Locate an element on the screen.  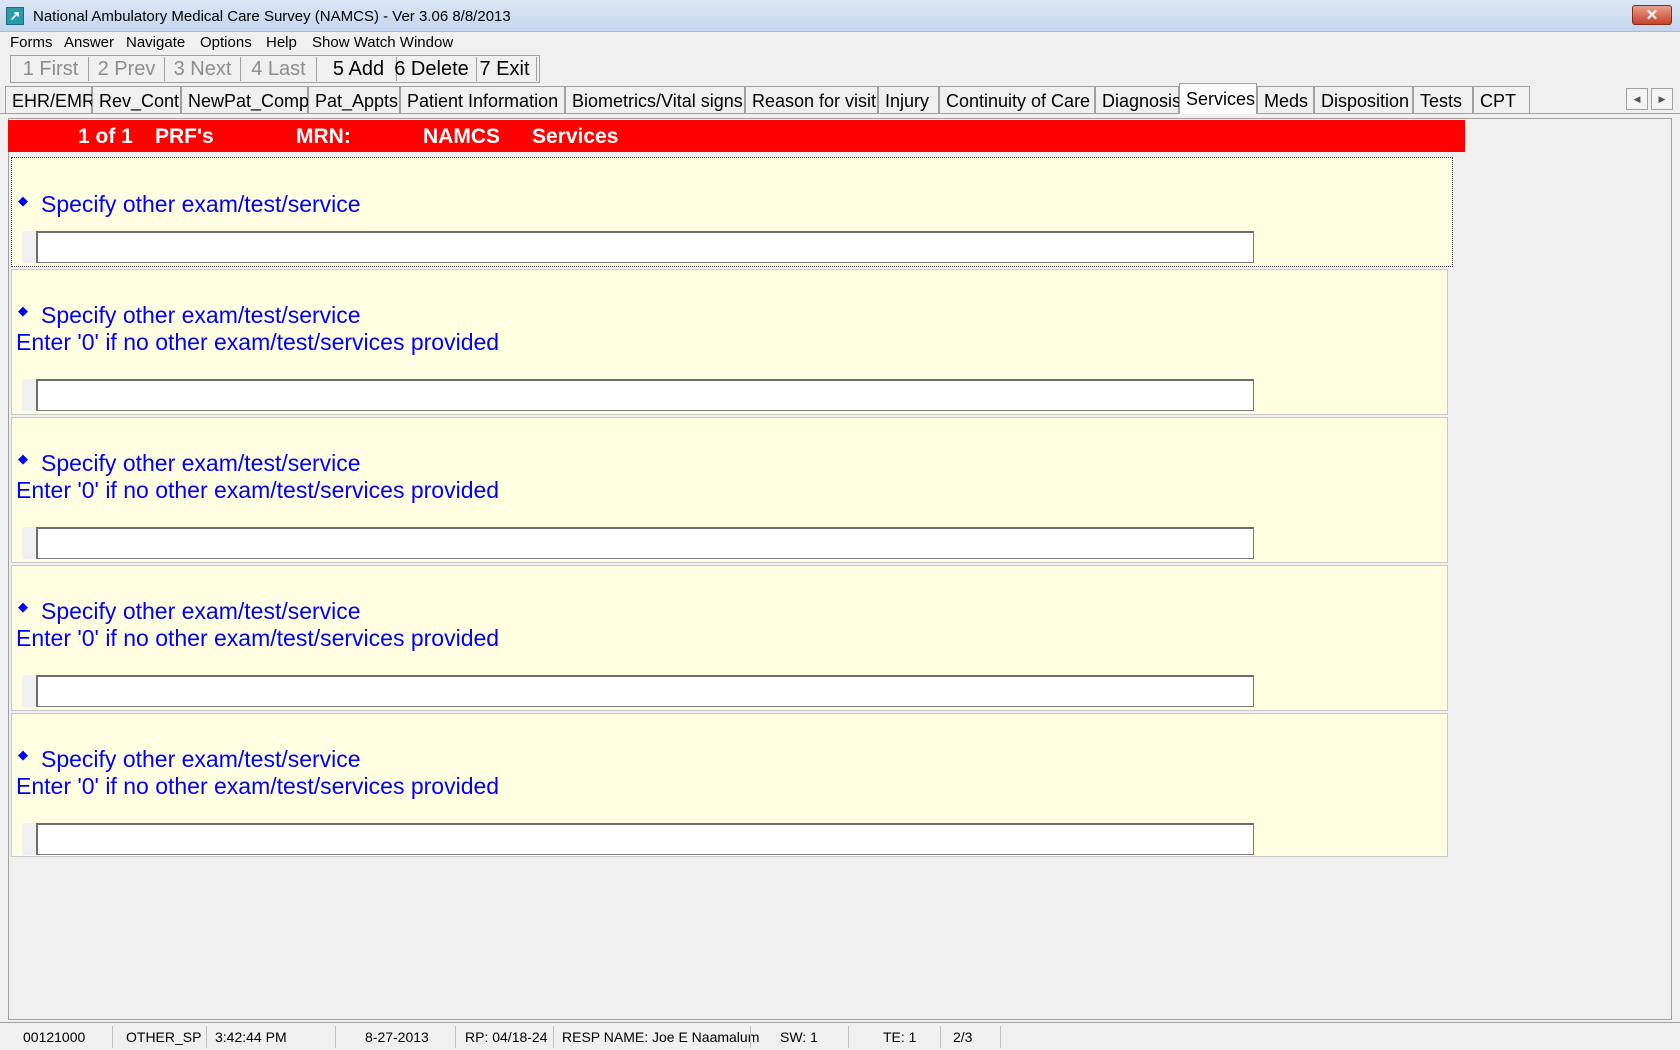
menu-help: Help is located at coordinates (281, 42).